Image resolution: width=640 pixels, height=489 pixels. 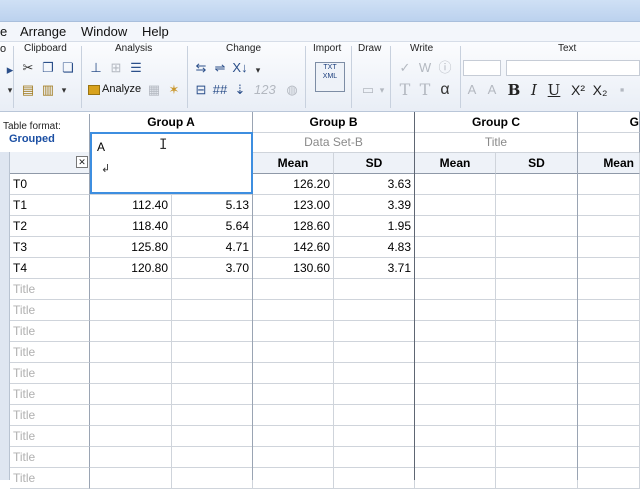 I want to click on paste-special-icon: ▥, so click(x=48, y=90).